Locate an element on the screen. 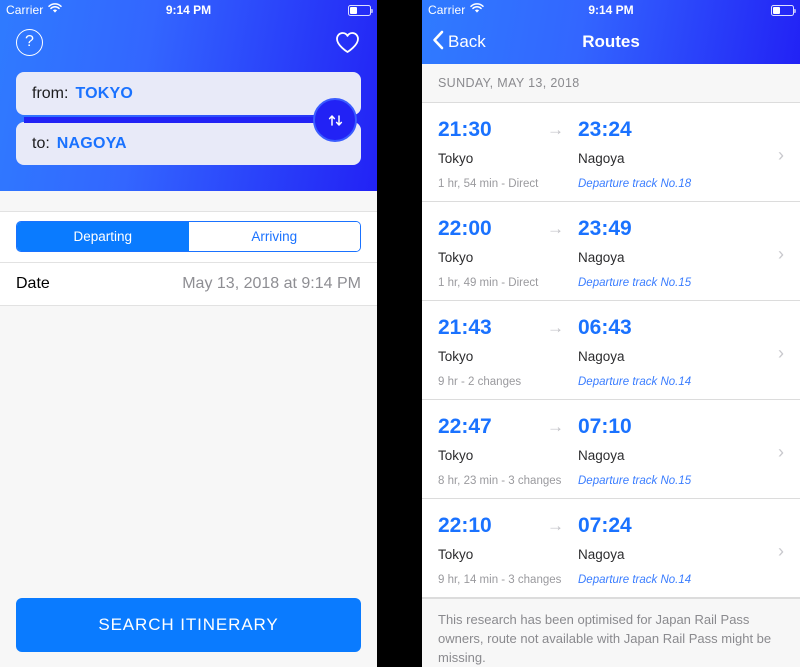 This screenshot has width=800, height=667. help-button: ? is located at coordinates (29, 42).